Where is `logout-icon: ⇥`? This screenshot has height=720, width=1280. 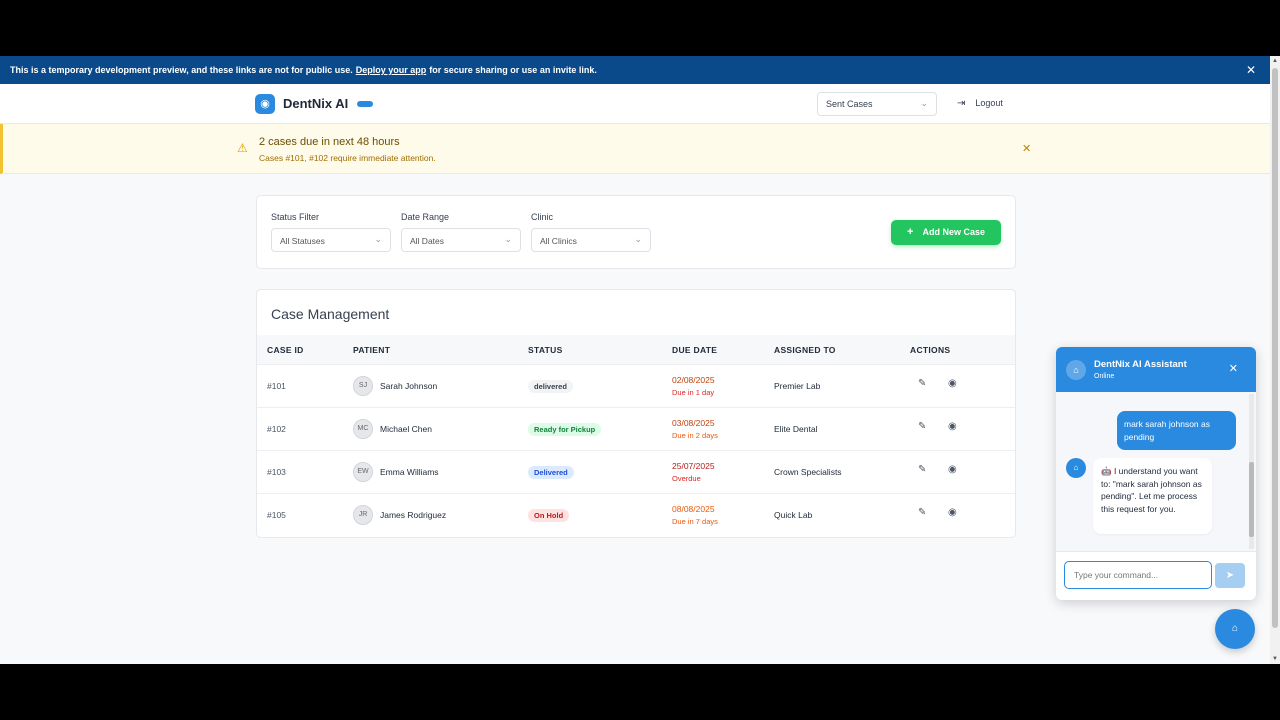
logout-icon: ⇥ is located at coordinates (961, 103).